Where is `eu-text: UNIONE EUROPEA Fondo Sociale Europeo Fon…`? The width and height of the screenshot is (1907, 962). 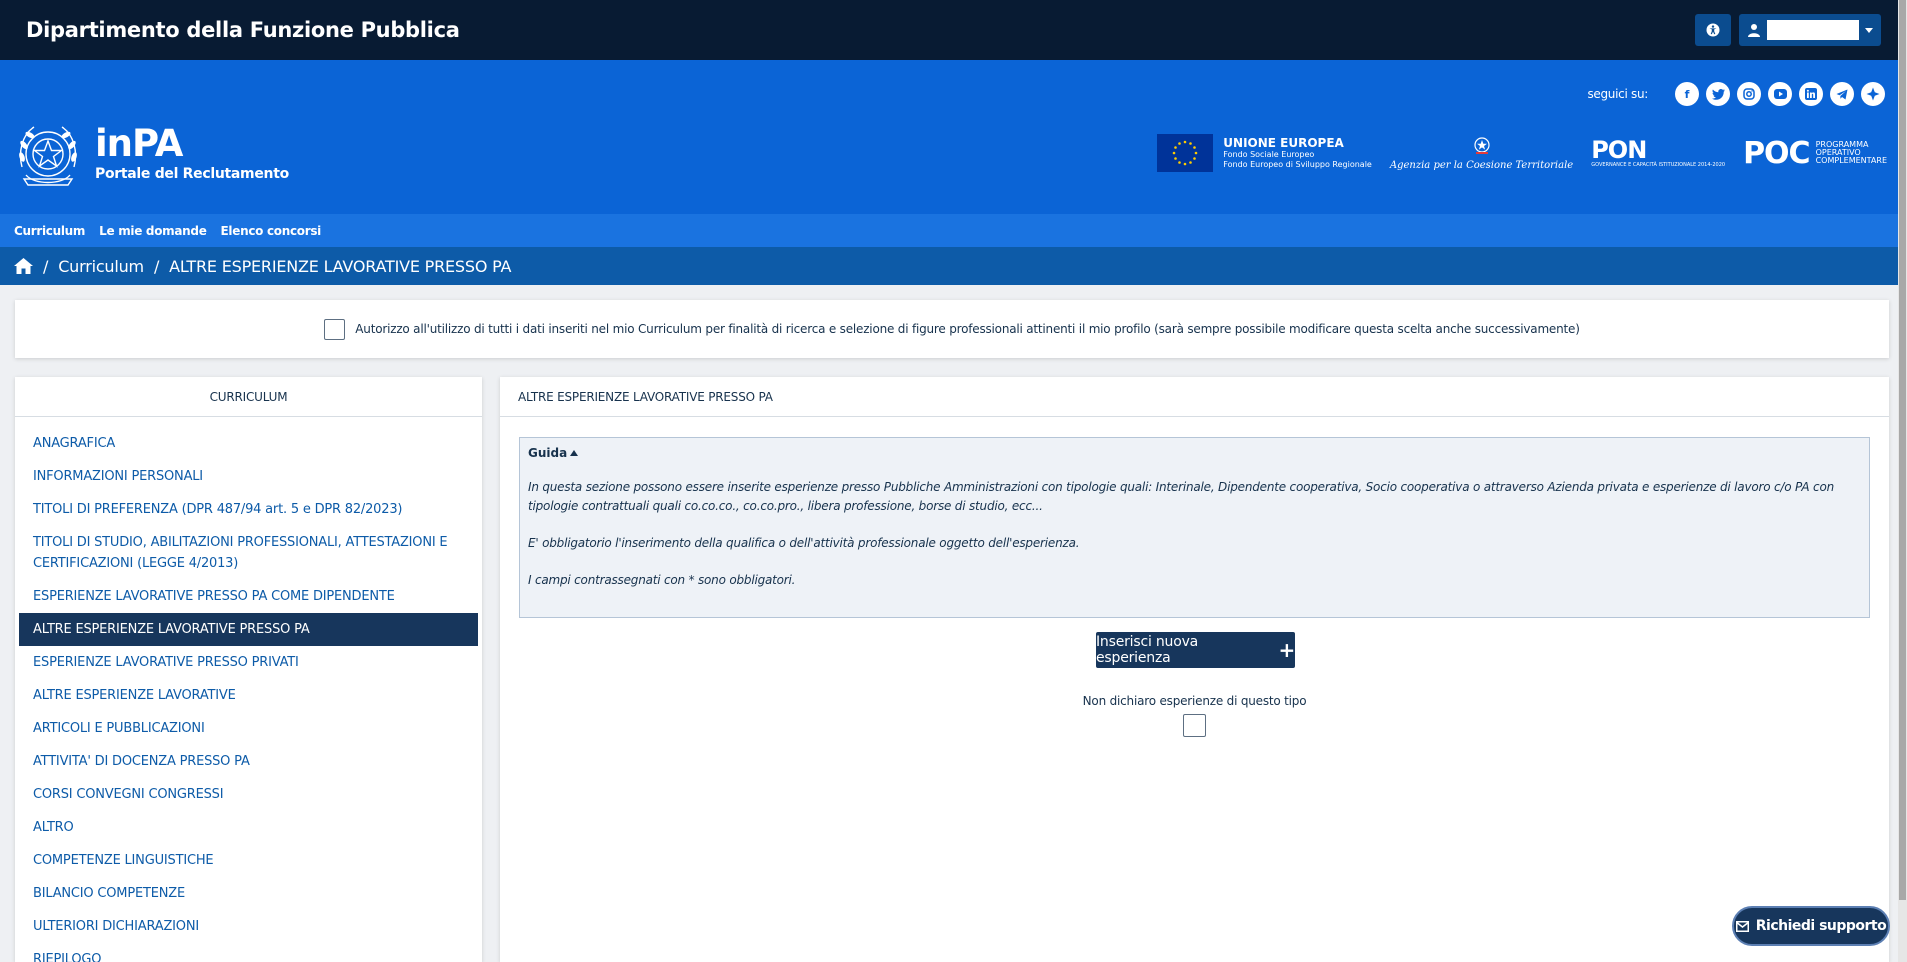 eu-text: UNIONE EUROPEA Fondo Sociale Europeo Fon… is located at coordinates (1297, 153).